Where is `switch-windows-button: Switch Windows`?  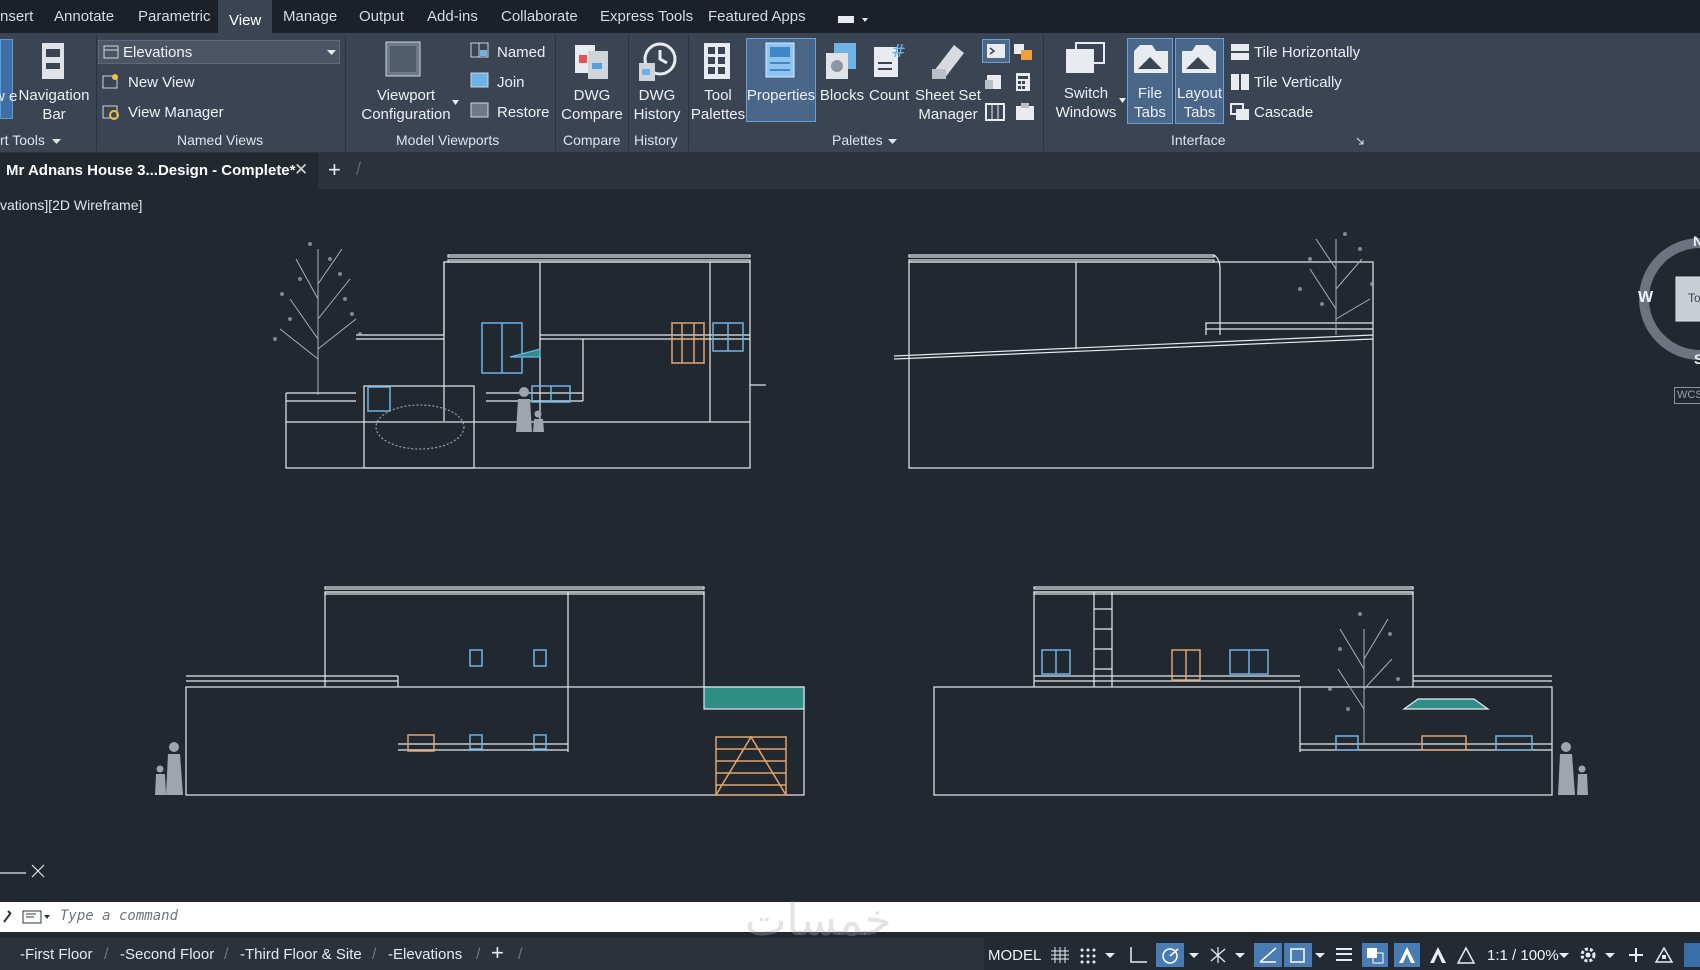
switch-windows-button: Switch Windows is located at coordinates (1086, 103).